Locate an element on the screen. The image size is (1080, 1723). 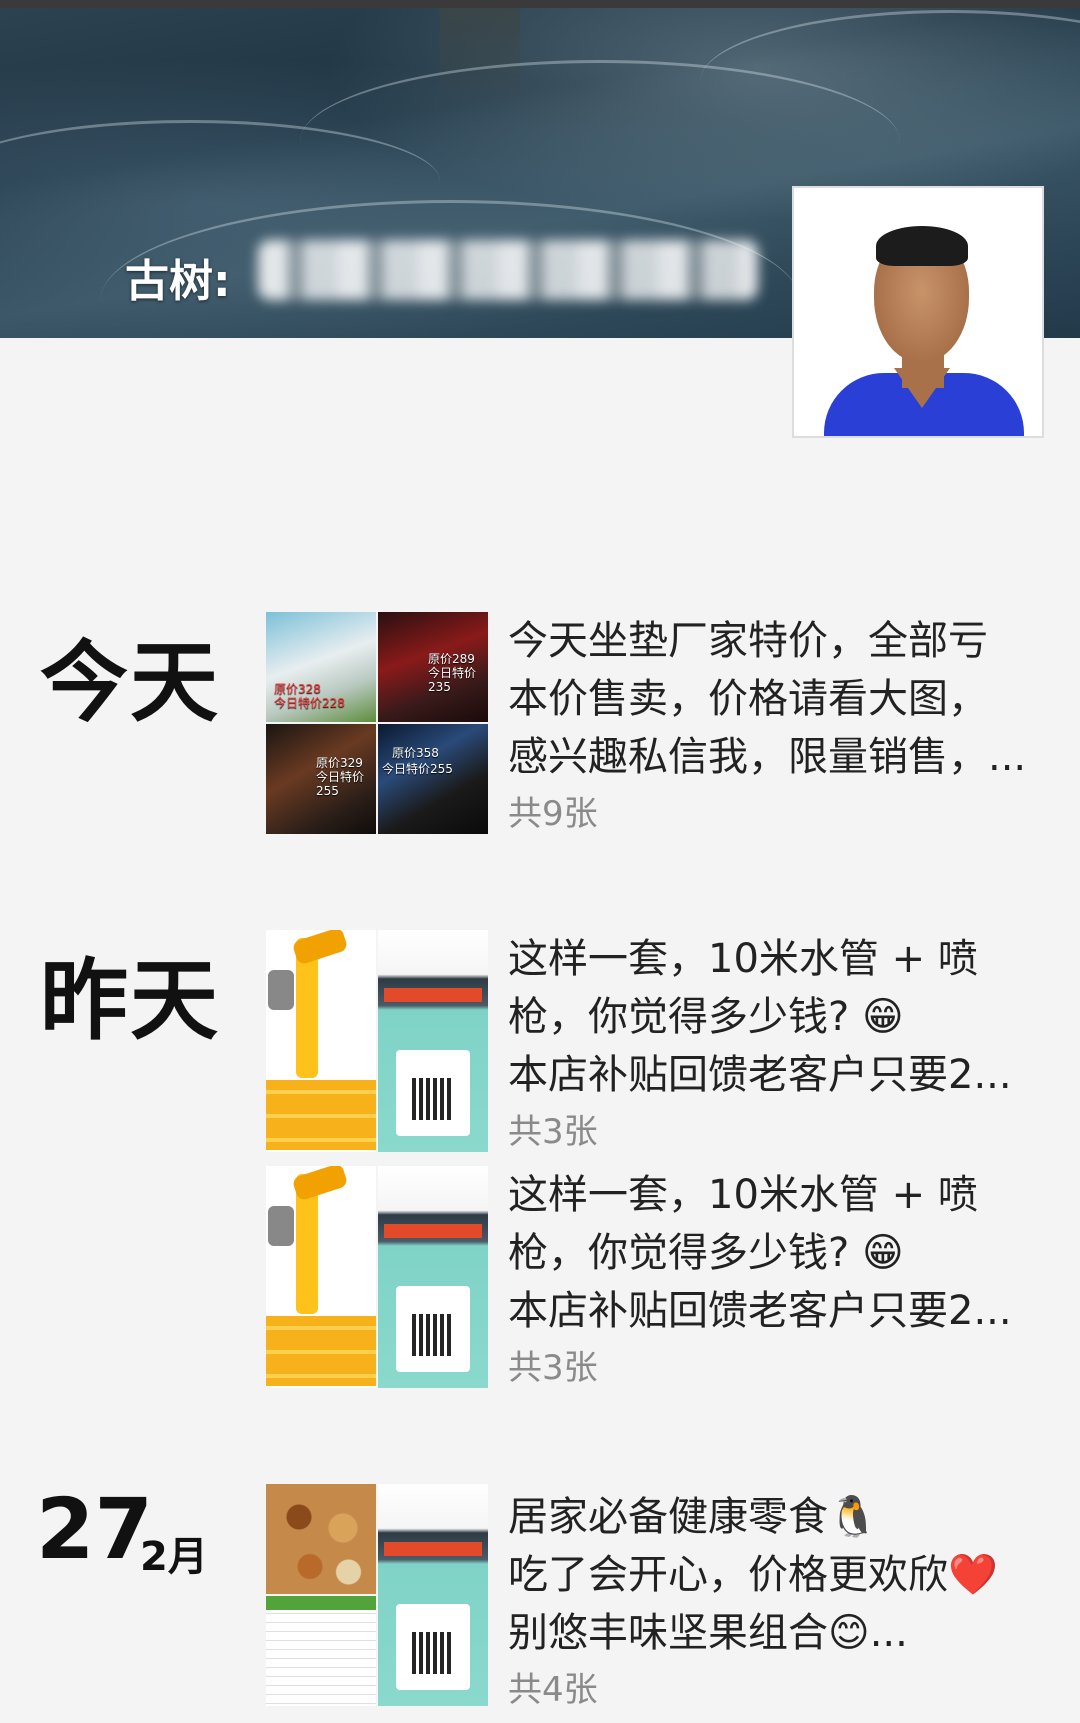
date-day: 27 is located at coordinates (94, 1529).